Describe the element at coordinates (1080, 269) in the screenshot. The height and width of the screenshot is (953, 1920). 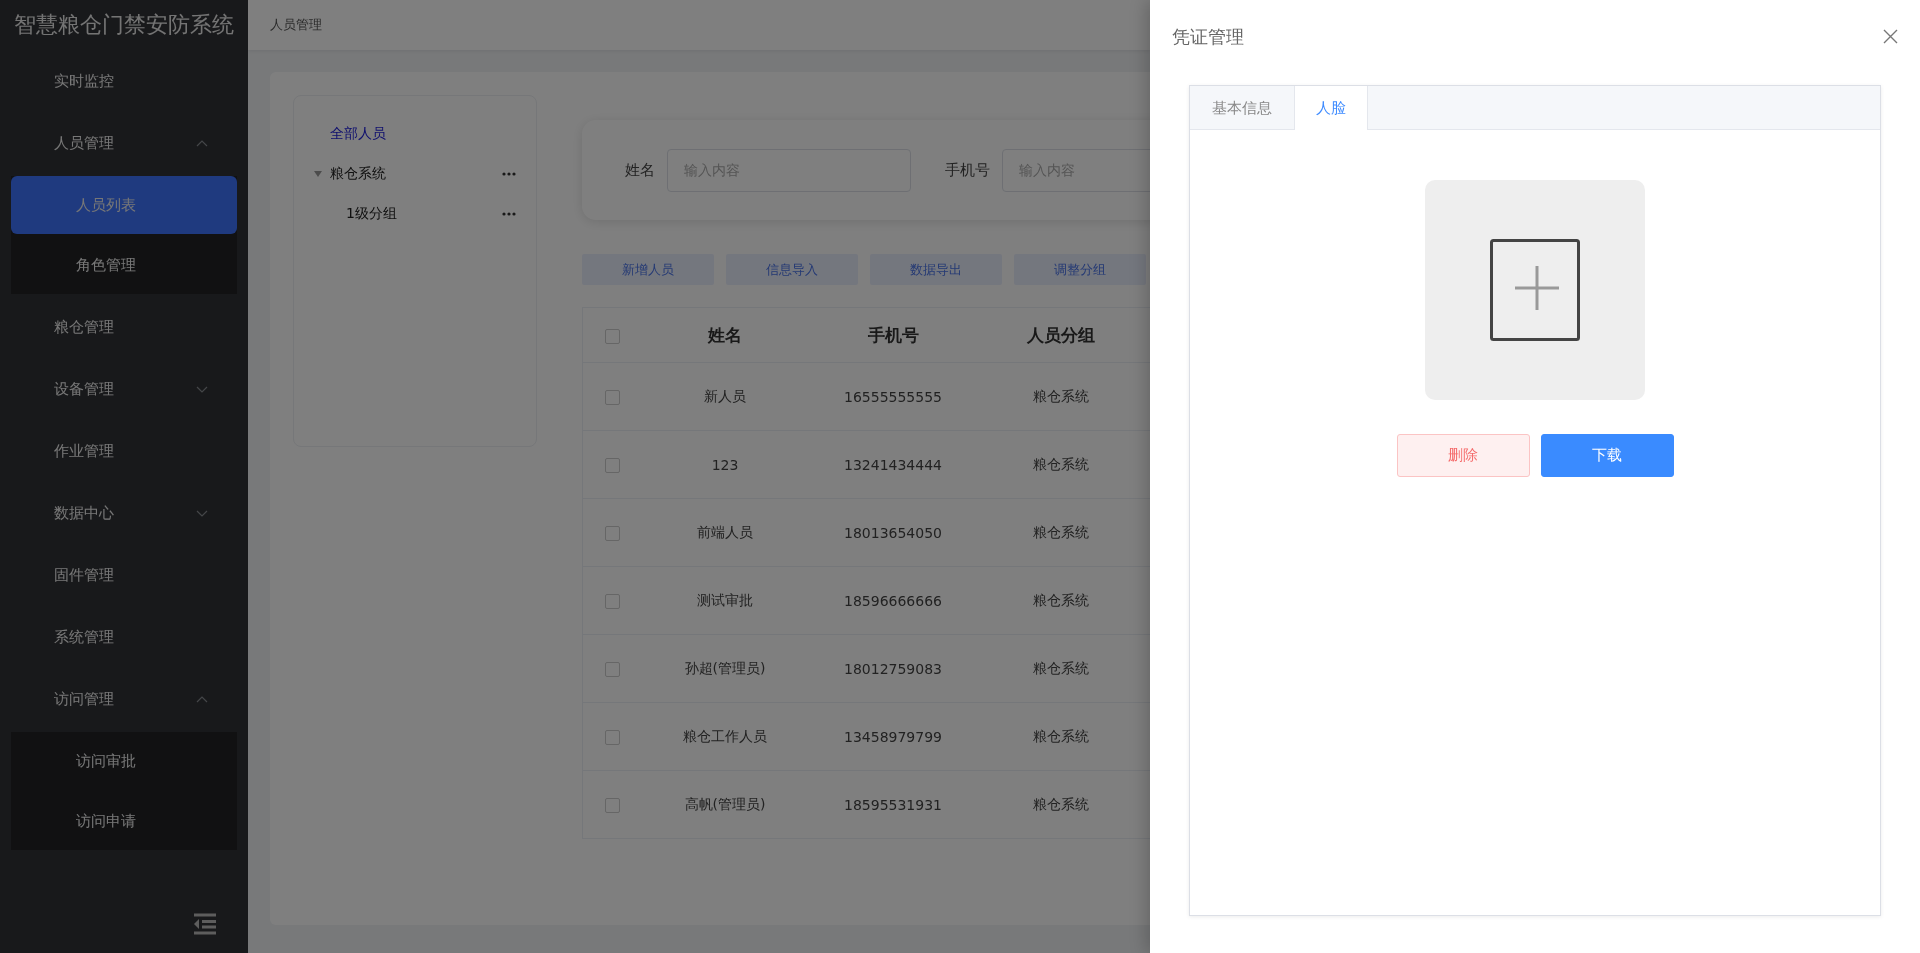
I see `action-button: 调整分组` at that location.